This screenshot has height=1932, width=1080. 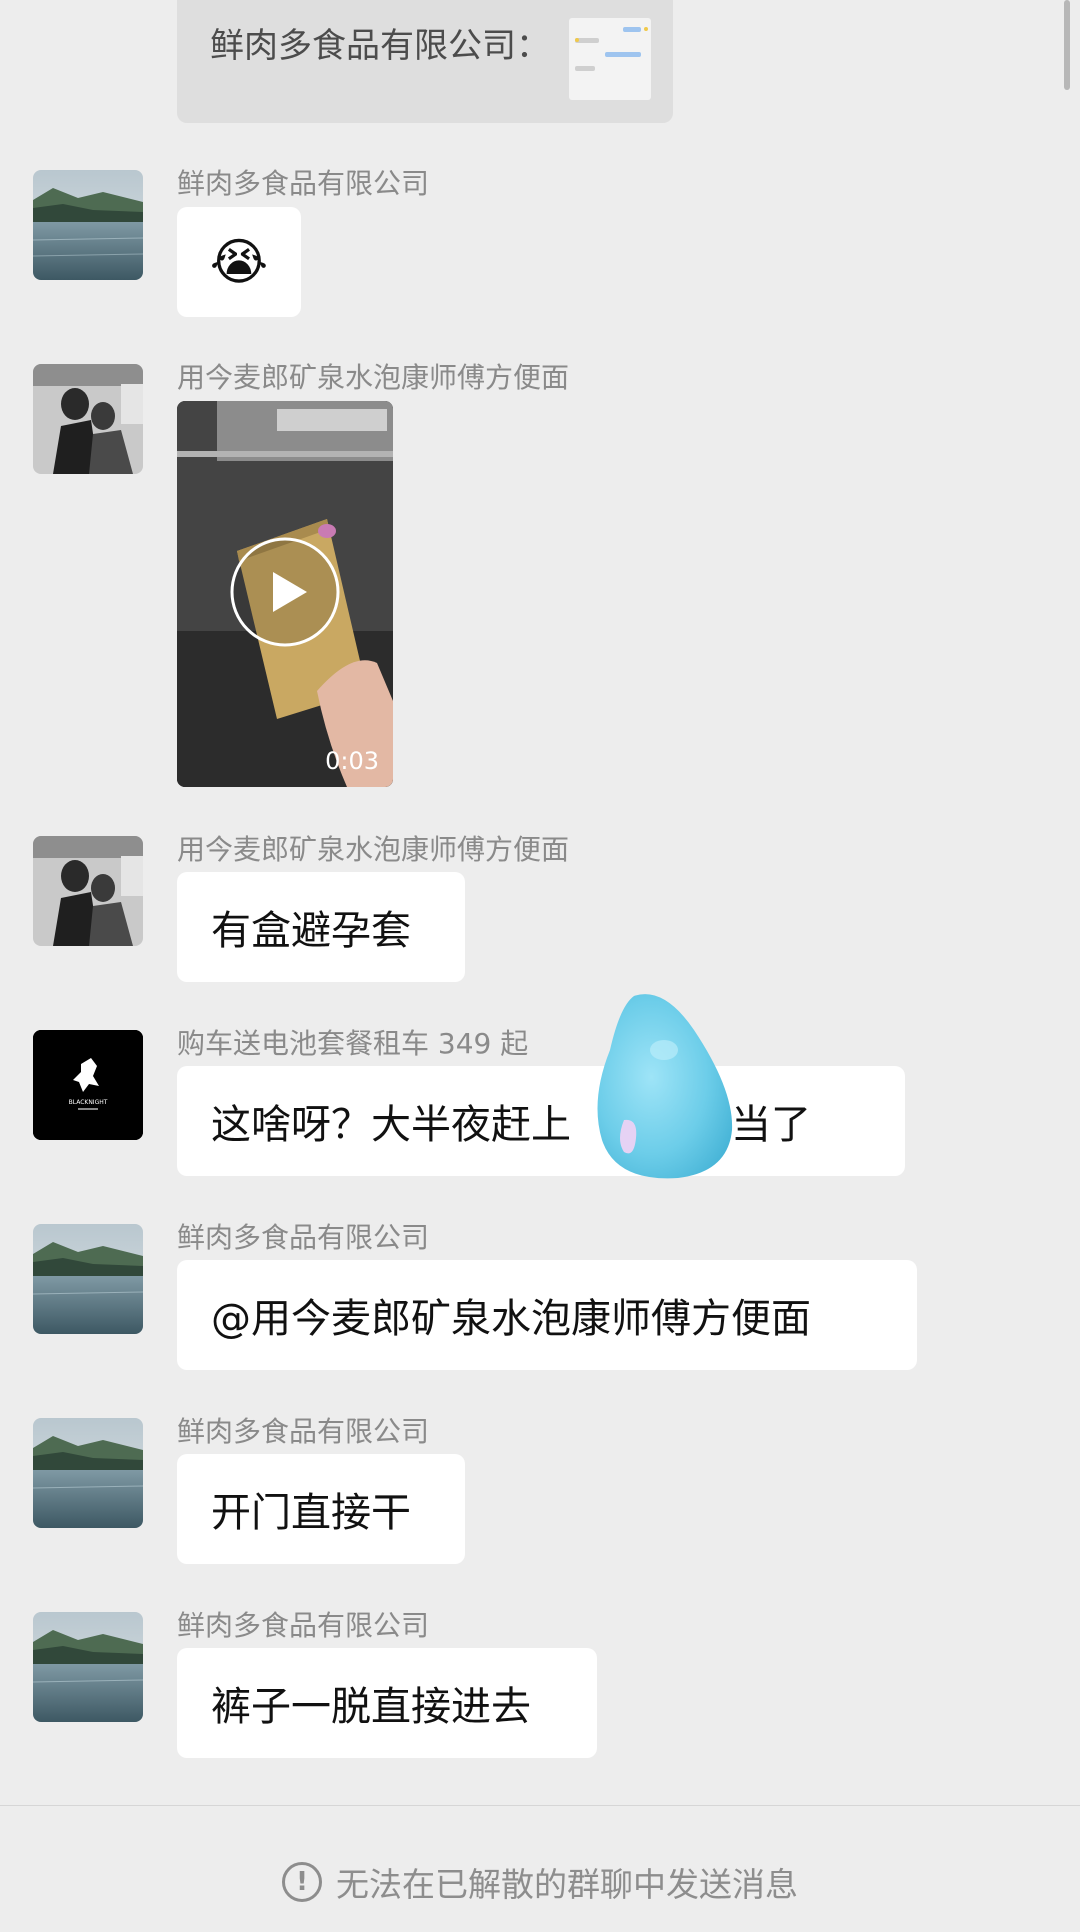 What do you see at coordinates (371, 1707) in the screenshot?
I see `message-text: 裤子一脱直接进去` at bounding box center [371, 1707].